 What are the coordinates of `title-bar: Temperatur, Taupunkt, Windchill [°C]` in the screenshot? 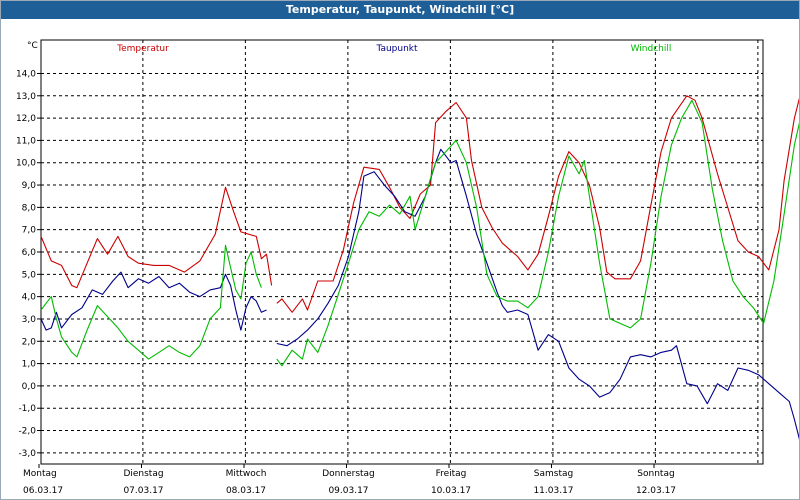 It's located at (400, 10).